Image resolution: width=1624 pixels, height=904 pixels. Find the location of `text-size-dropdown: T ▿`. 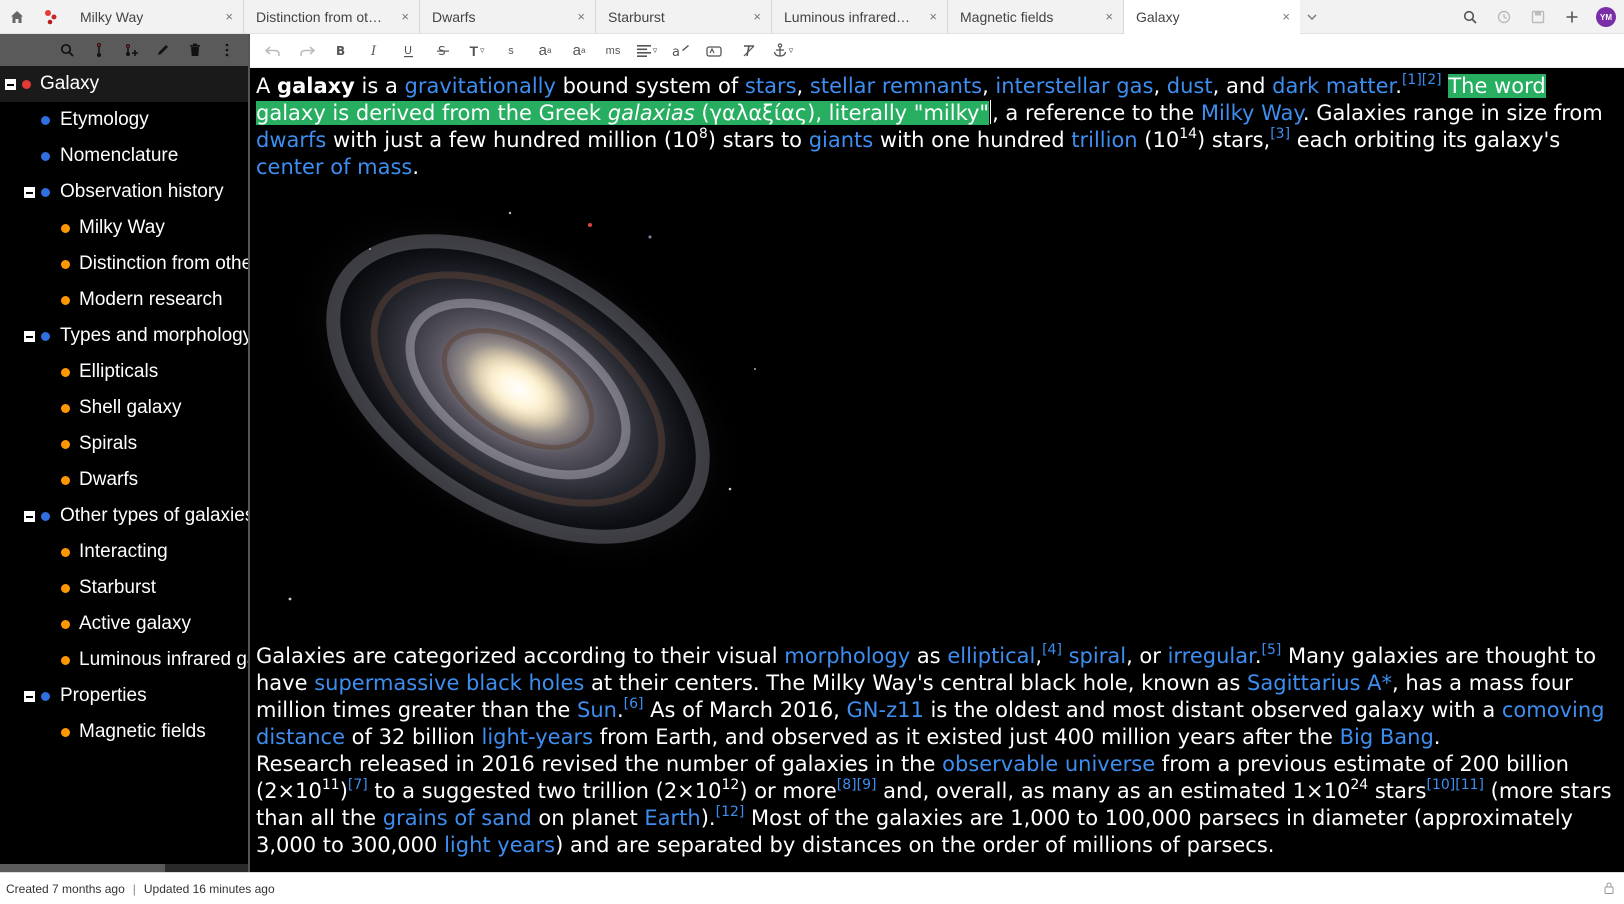

text-size-dropdown: T ▿ is located at coordinates (477, 51).